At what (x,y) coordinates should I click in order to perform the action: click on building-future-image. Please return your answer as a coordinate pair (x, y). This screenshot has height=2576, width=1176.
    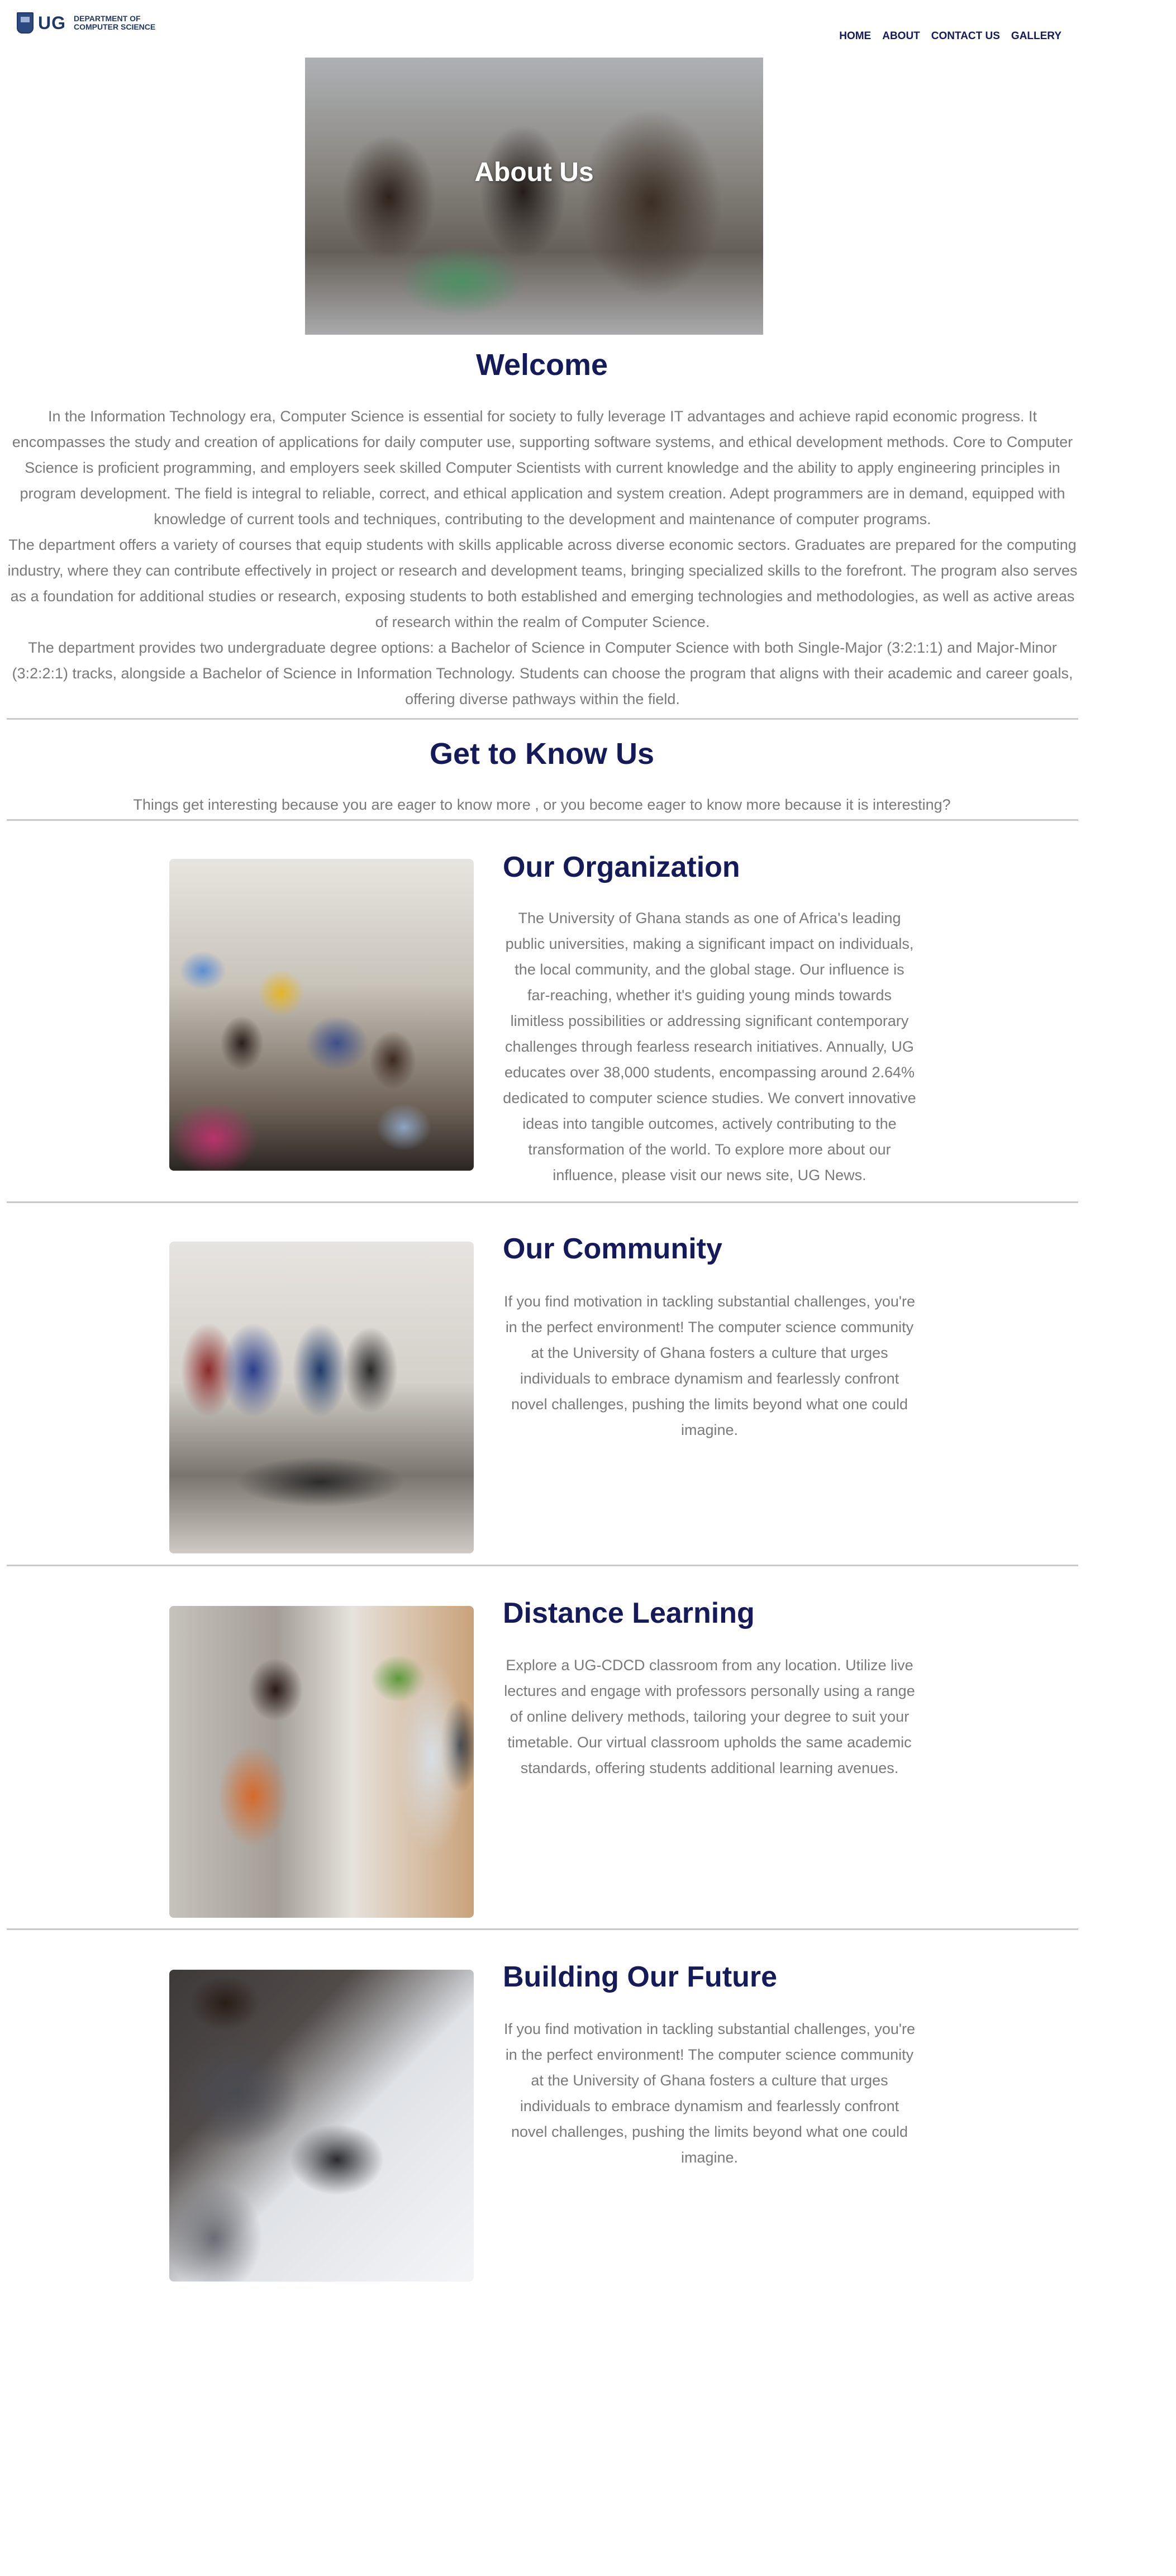
    Looking at the image, I should click on (322, 2126).